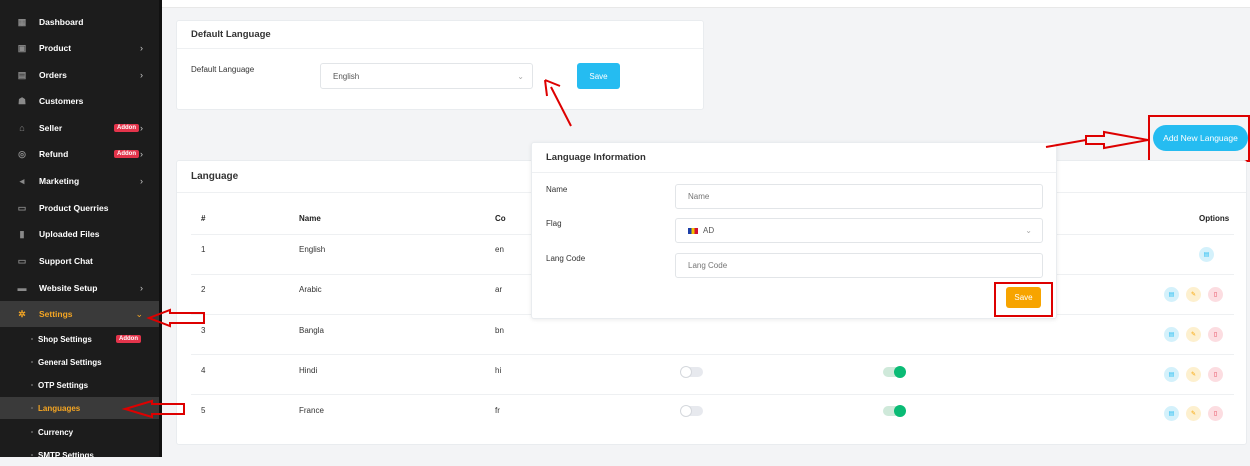 This screenshot has height=466, width=1250. Describe the element at coordinates (56, 314) in the screenshot. I see `sidebar-item-label: Settings` at that location.